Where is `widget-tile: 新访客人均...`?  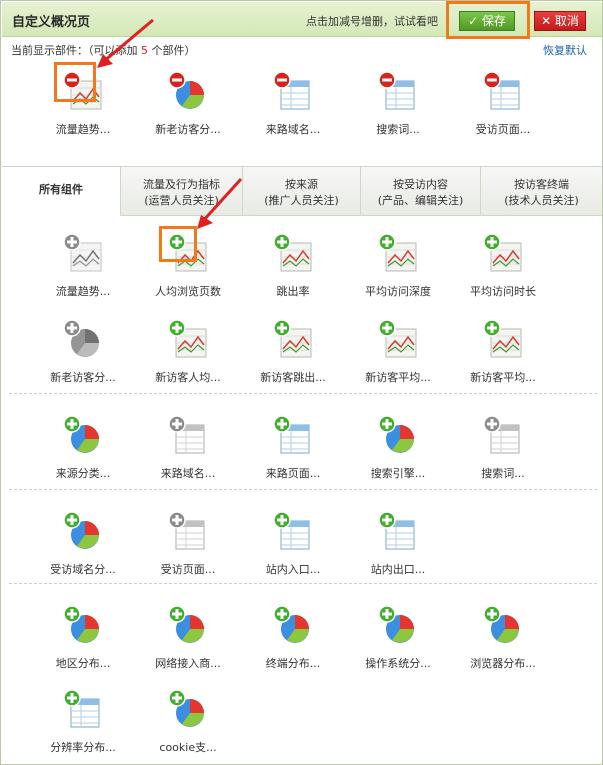 widget-tile: 新访客人均... is located at coordinates (188, 359).